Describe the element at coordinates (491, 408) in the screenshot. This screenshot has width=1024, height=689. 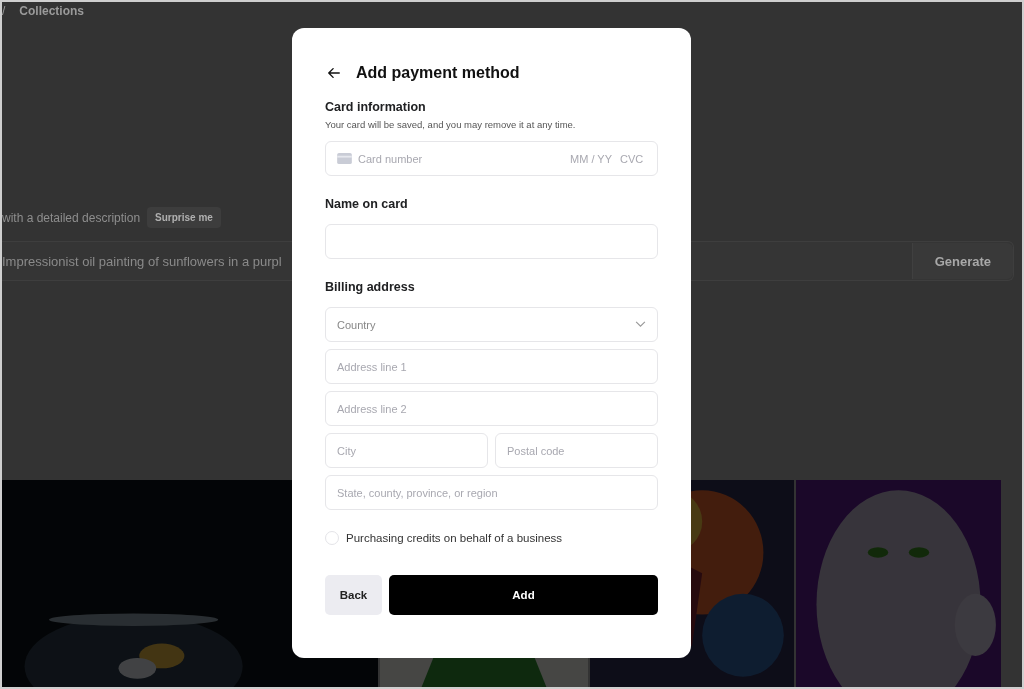
I see `address-line-input: Address line 2` at that location.